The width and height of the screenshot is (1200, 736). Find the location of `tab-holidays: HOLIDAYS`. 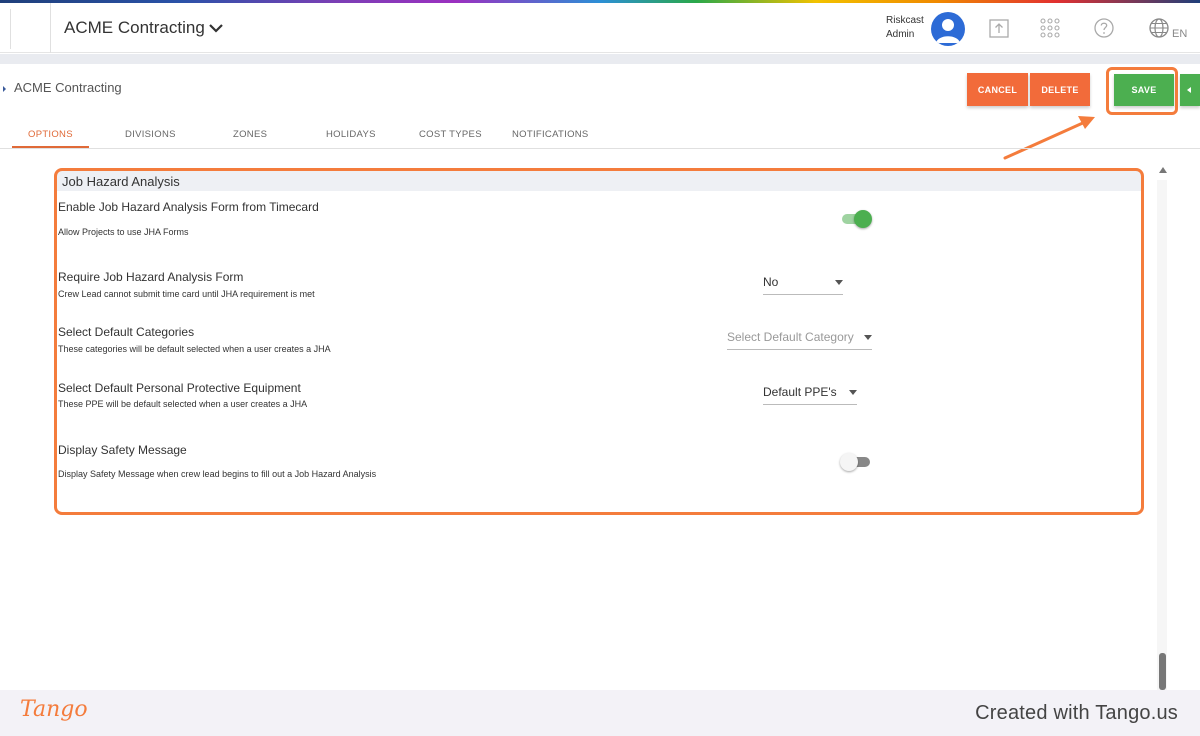

tab-holidays: HOLIDAYS is located at coordinates (351, 134).